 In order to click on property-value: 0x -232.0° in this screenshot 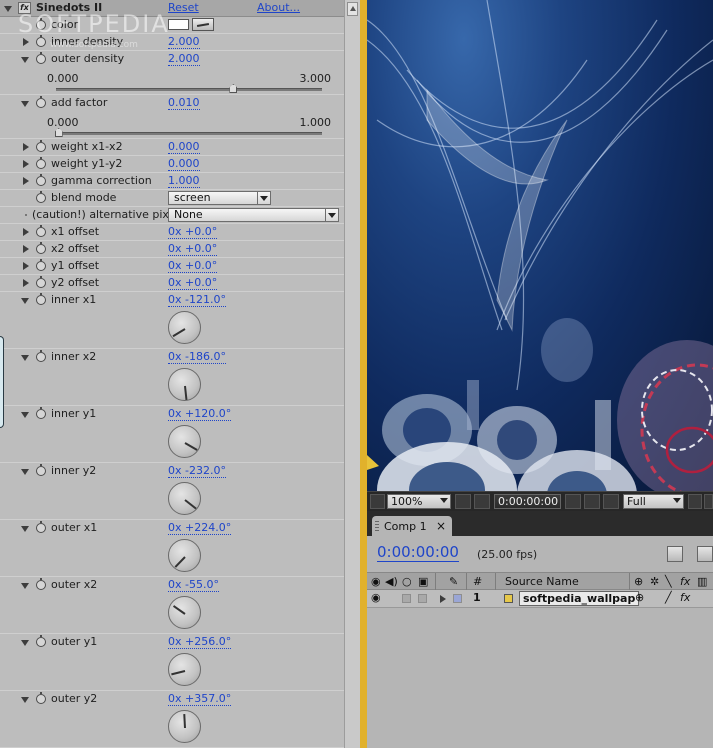, I will do `click(197, 471)`.